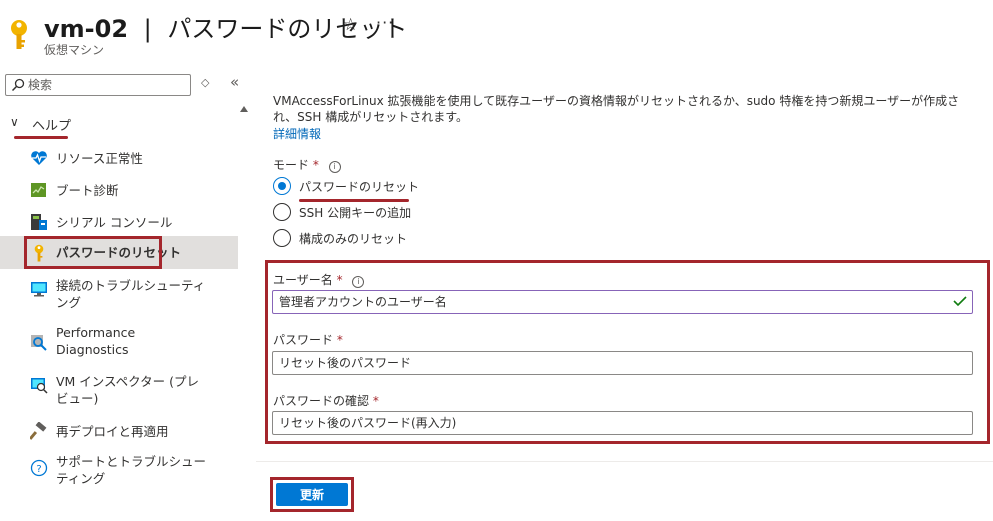  Describe the element at coordinates (93, 252) in the screenshot. I see `annotation-box-active-item` at that location.